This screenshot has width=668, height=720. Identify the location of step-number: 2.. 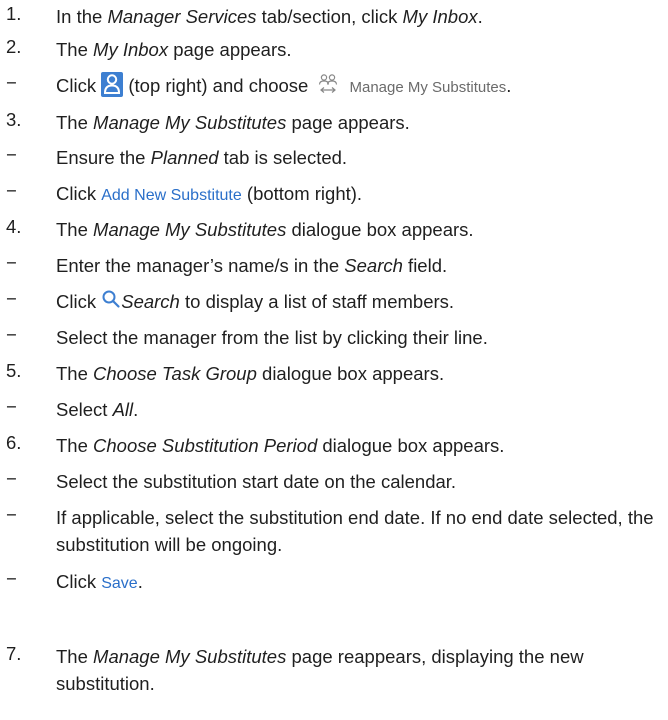
(14, 46).